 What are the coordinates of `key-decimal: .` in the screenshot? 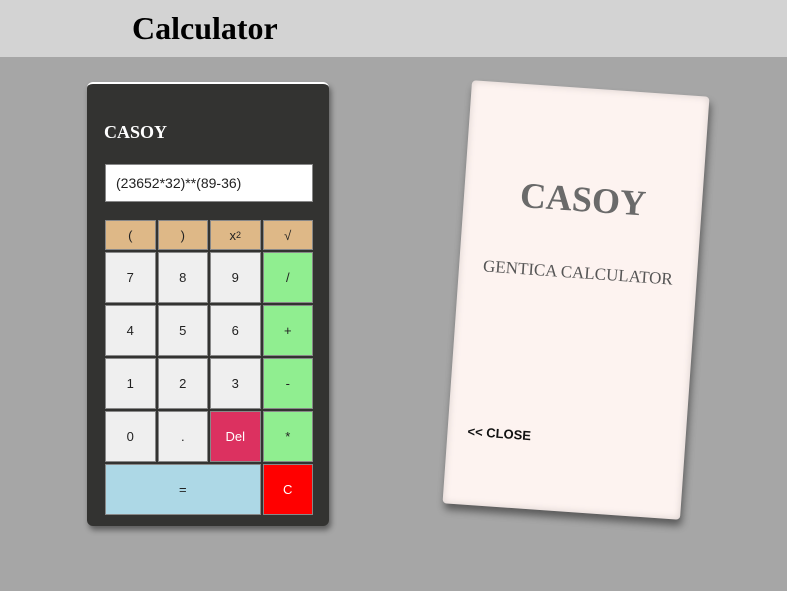 It's located at (182, 436).